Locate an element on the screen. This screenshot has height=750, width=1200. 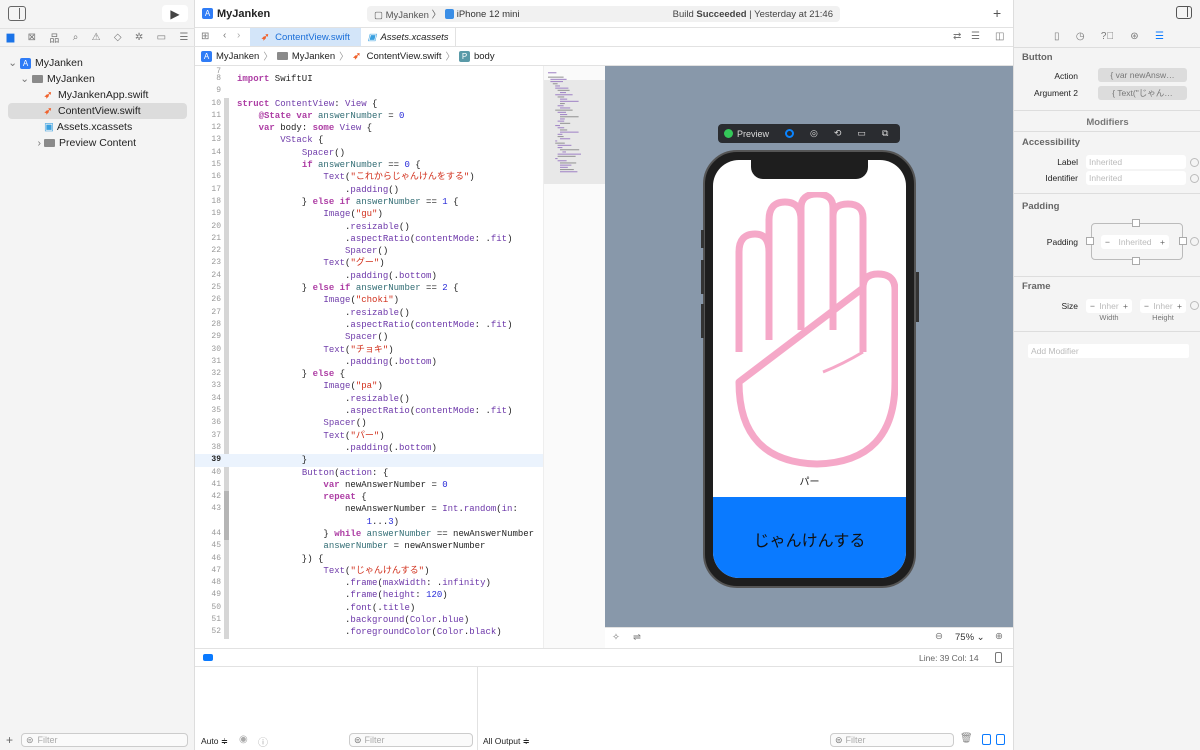
line-number: 38 is located at coordinates (209, 448).